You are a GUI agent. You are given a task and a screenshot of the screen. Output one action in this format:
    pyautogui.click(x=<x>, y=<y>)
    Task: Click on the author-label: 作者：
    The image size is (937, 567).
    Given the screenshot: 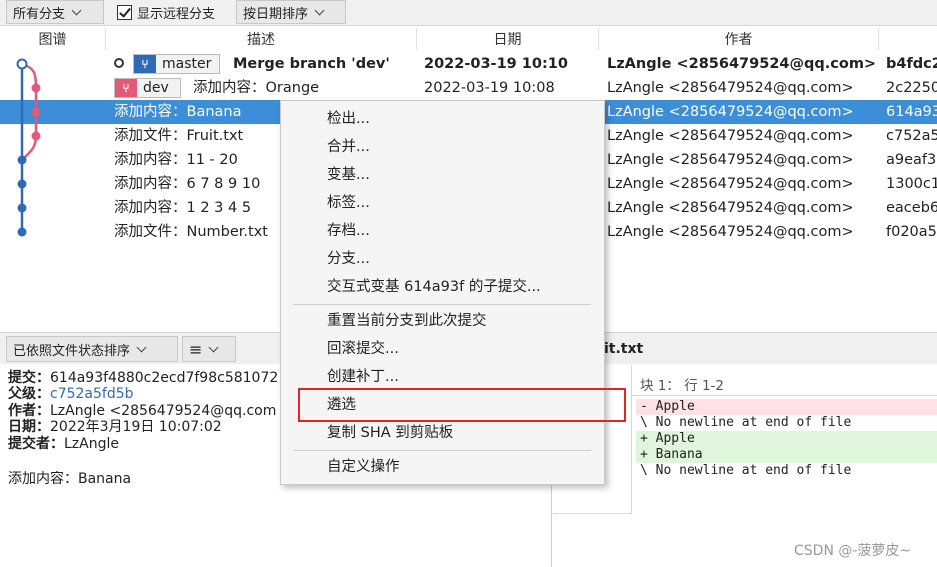 What is the action you would take?
    pyautogui.click(x=29, y=411)
    